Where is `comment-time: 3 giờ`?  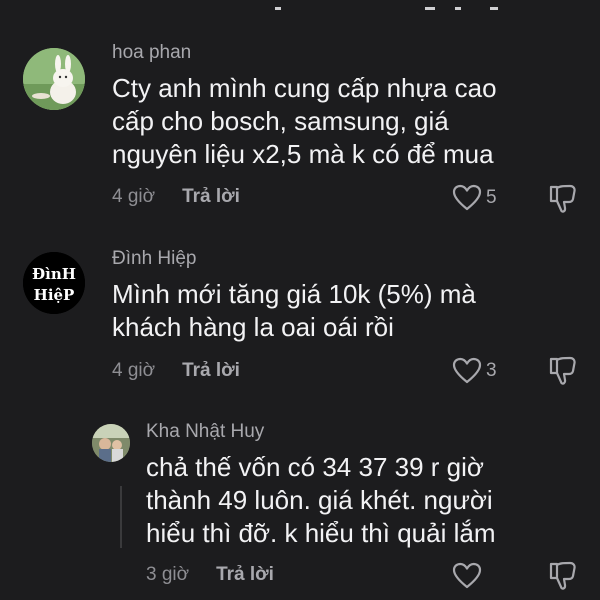 comment-time: 3 giờ is located at coordinates (168, 574).